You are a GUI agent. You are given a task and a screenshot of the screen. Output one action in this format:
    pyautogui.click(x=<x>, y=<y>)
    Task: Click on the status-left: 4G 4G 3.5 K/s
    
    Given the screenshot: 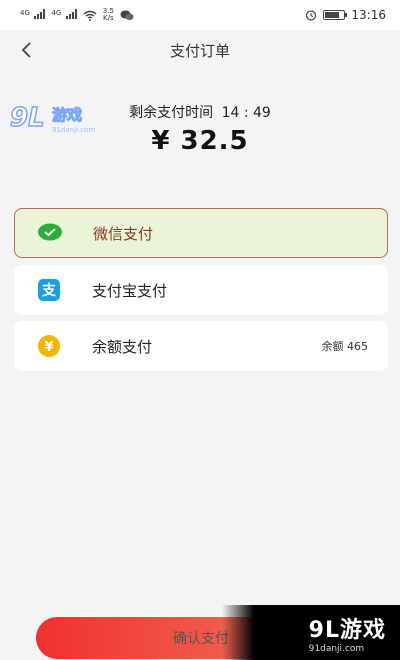 What is the action you would take?
    pyautogui.click(x=77, y=15)
    